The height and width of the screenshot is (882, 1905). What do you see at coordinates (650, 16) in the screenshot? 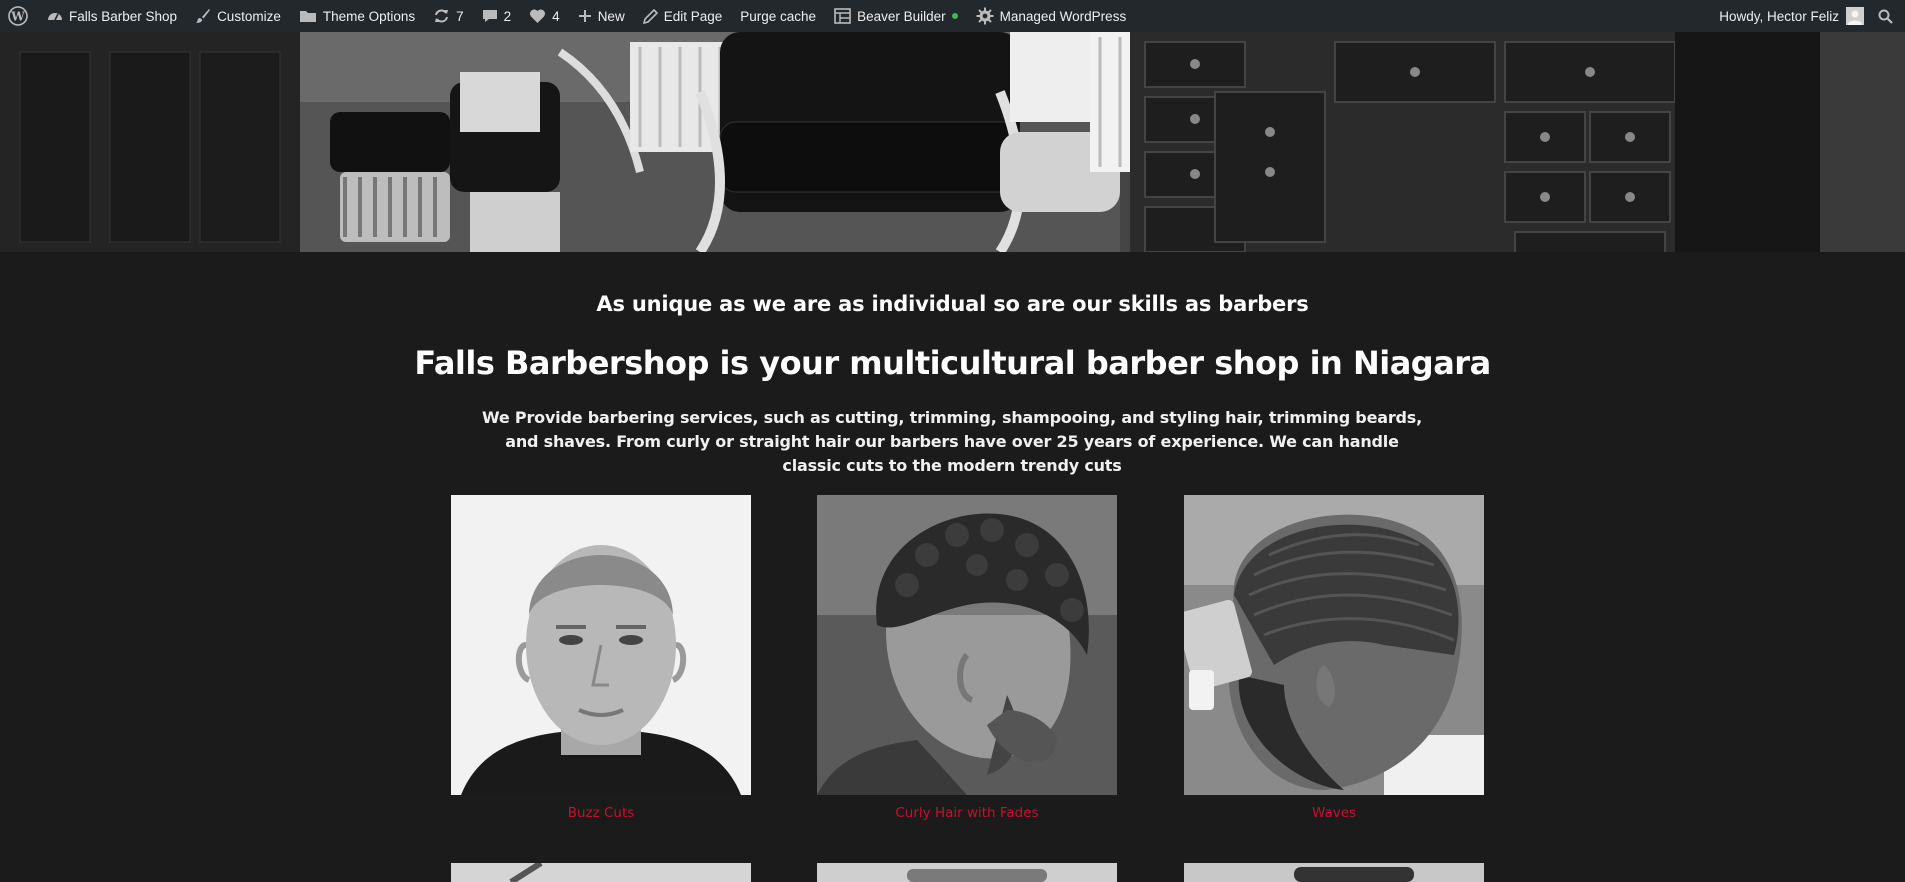
I see `pencil-icon` at bounding box center [650, 16].